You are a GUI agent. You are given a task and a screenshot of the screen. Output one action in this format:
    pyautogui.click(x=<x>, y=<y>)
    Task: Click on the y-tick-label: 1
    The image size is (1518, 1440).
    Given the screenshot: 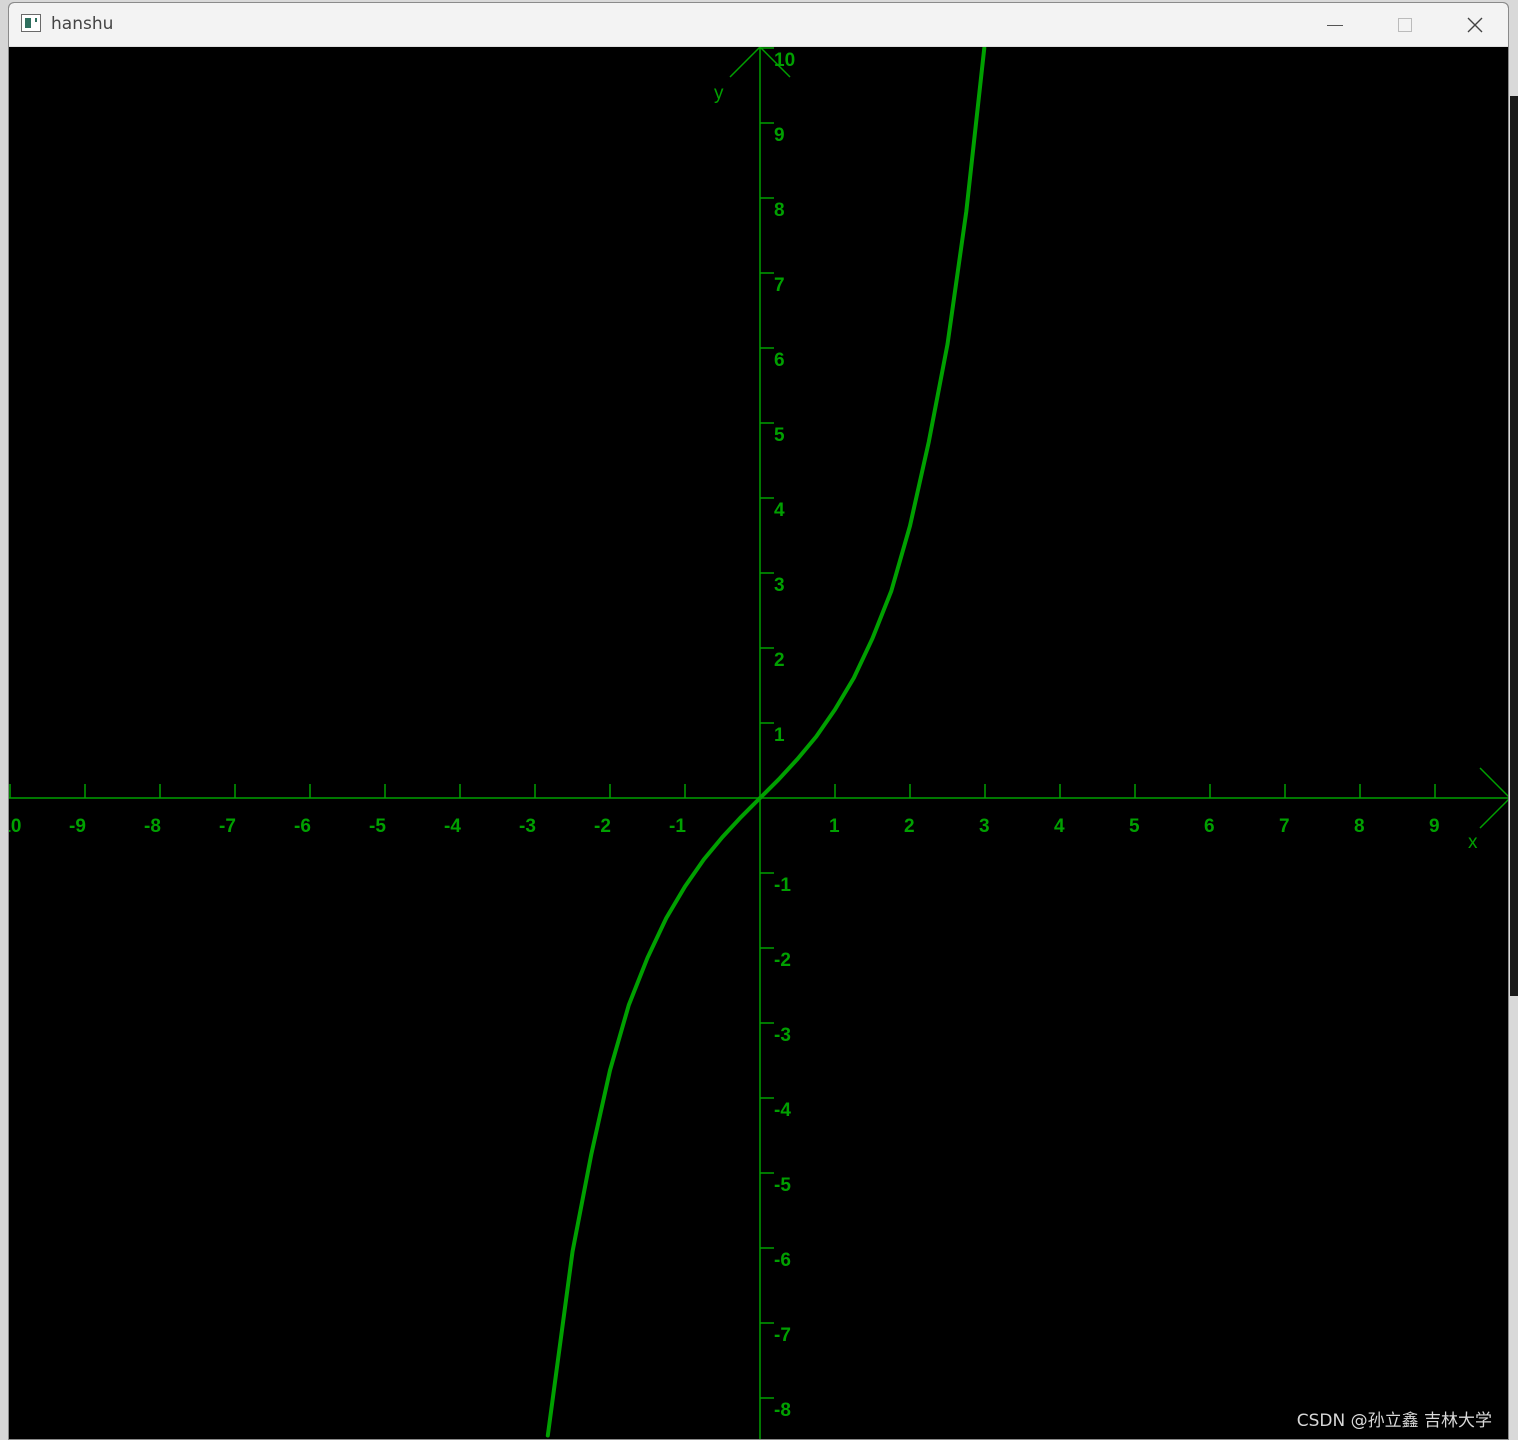 What is the action you would take?
    pyautogui.click(x=779, y=735)
    